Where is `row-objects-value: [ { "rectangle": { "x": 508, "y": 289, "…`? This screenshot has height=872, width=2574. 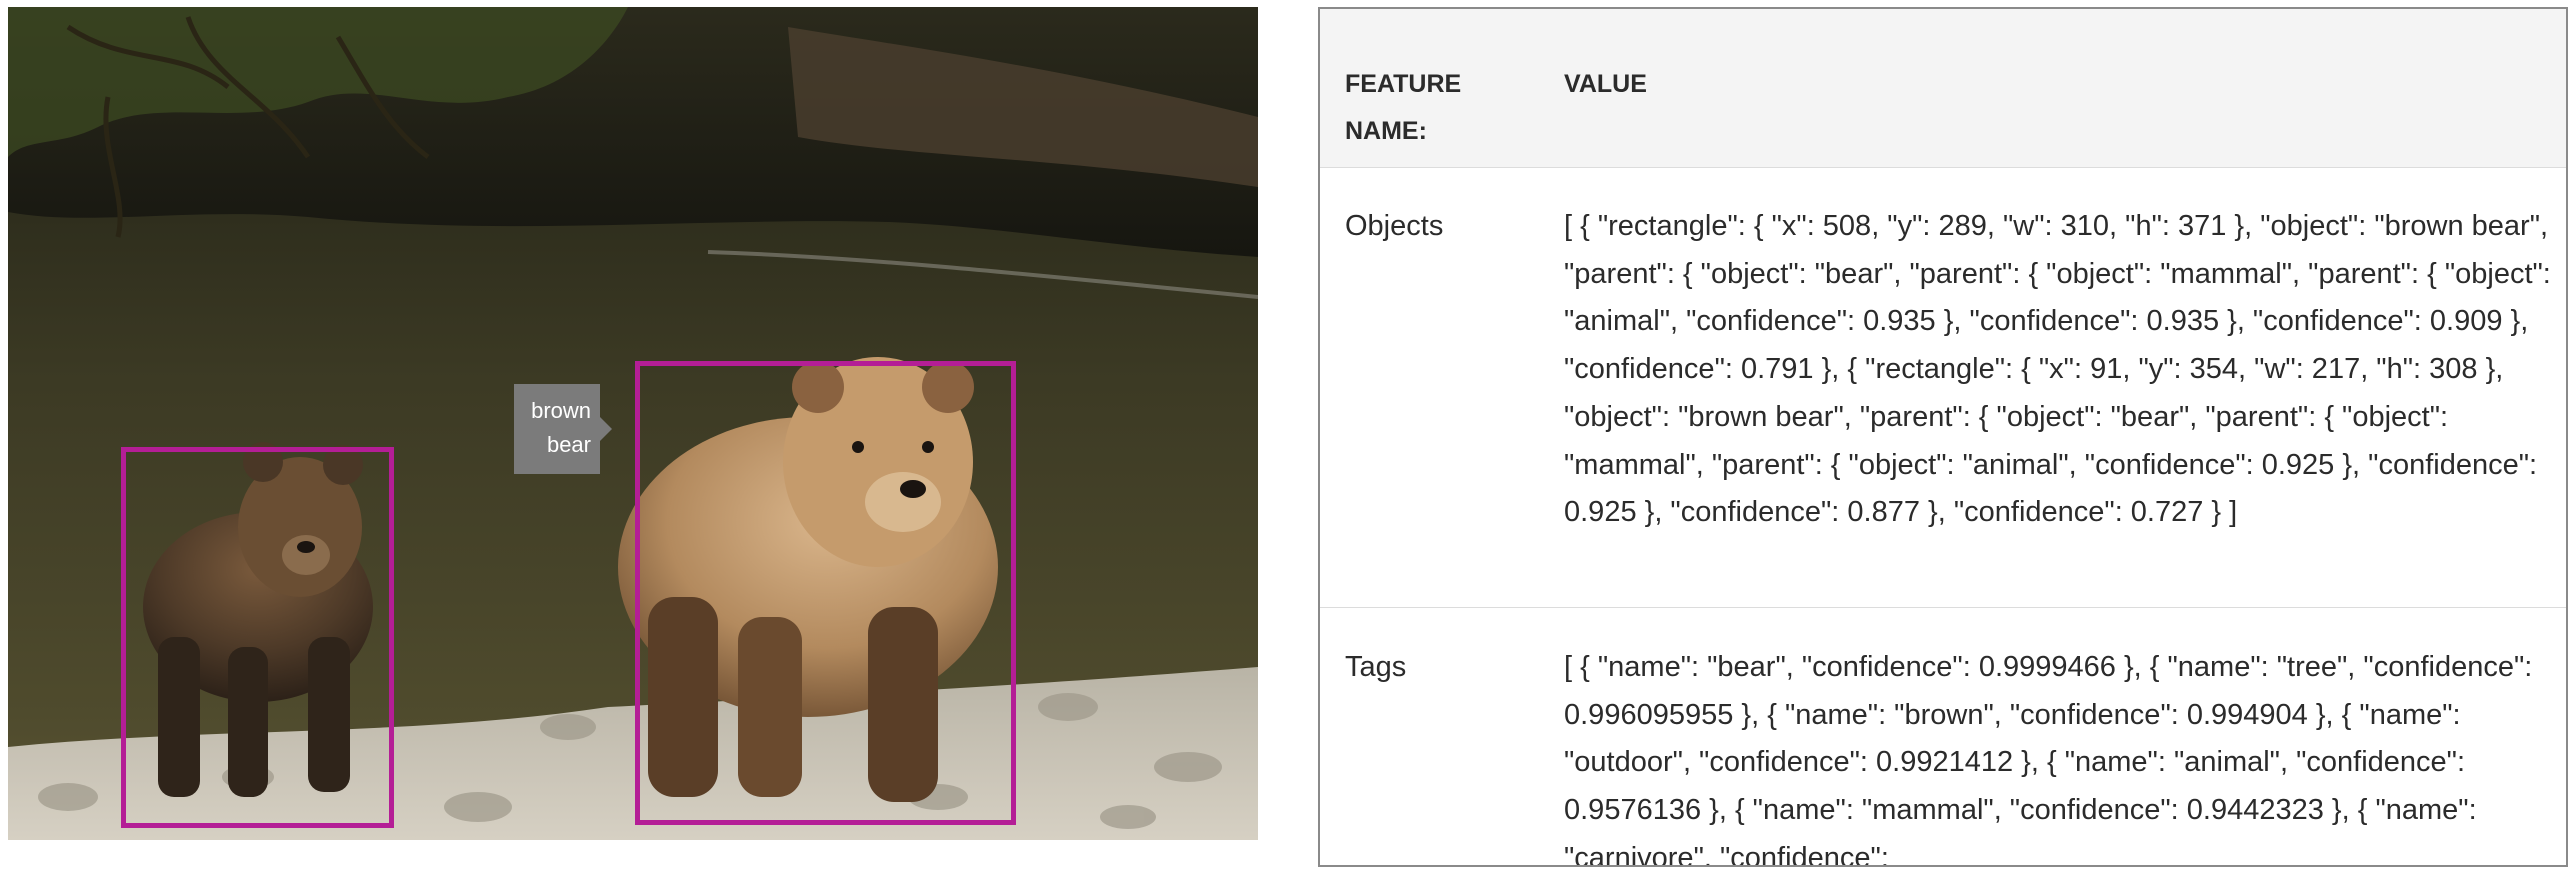 row-objects-value: [ { "rectangle": { "x": 508, "y": 289, "… is located at coordinates (2057, 369).